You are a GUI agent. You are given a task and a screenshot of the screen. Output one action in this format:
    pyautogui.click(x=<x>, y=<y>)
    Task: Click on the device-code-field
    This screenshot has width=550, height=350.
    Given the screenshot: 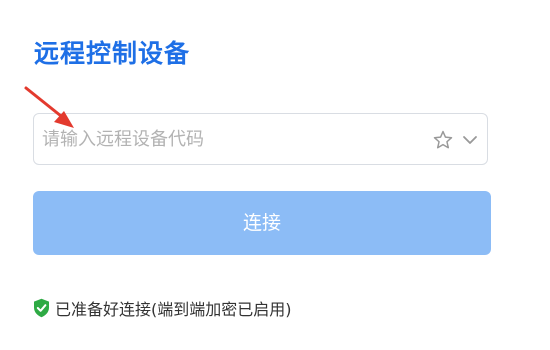 What is the action you would take?
    pyautogui.click(x=260, y=139)
    